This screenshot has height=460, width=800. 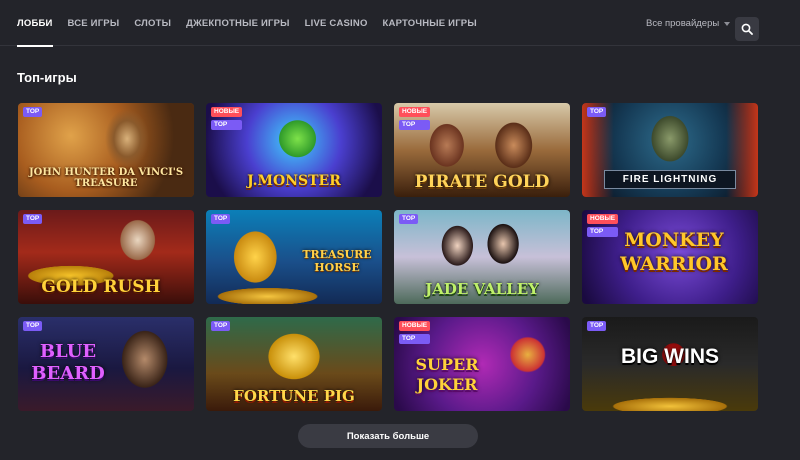 What do you see at coordinates (337, 261) in the screenshot?
I see `game-title: TREASURE HORSE` at bounding box center [337, 261].